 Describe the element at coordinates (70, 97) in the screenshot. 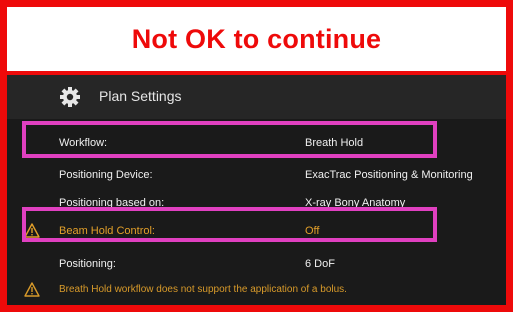

I see `gear-icon` at that location.